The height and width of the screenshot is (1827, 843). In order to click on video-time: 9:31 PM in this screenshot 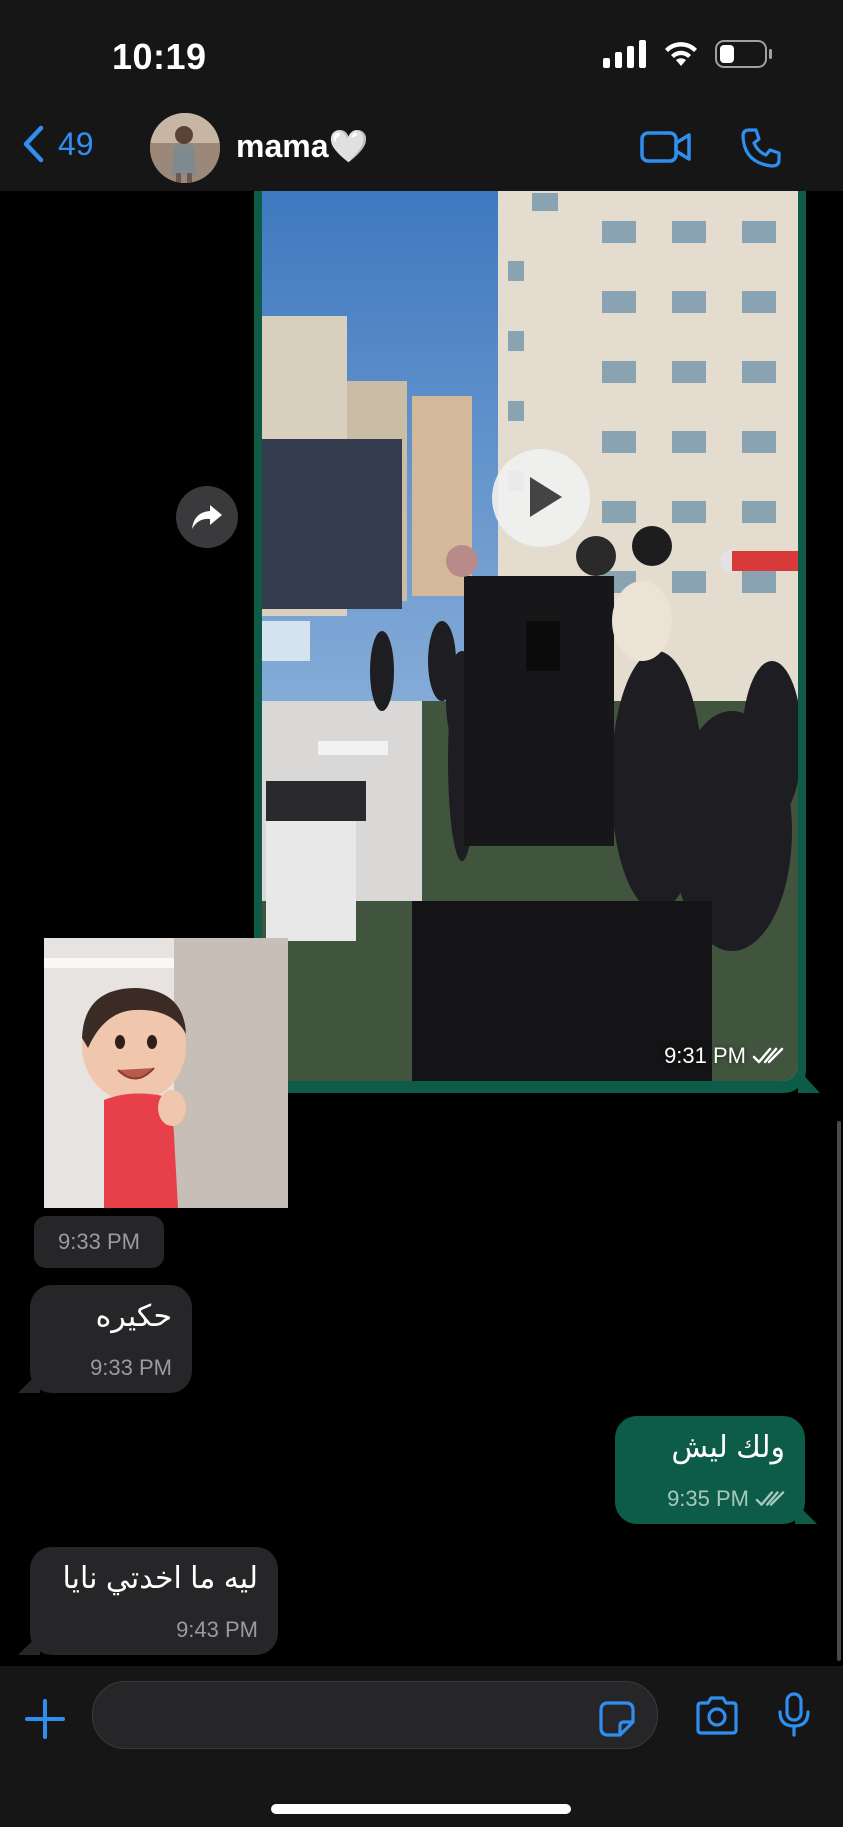, I will do `click(705, 1055)`.